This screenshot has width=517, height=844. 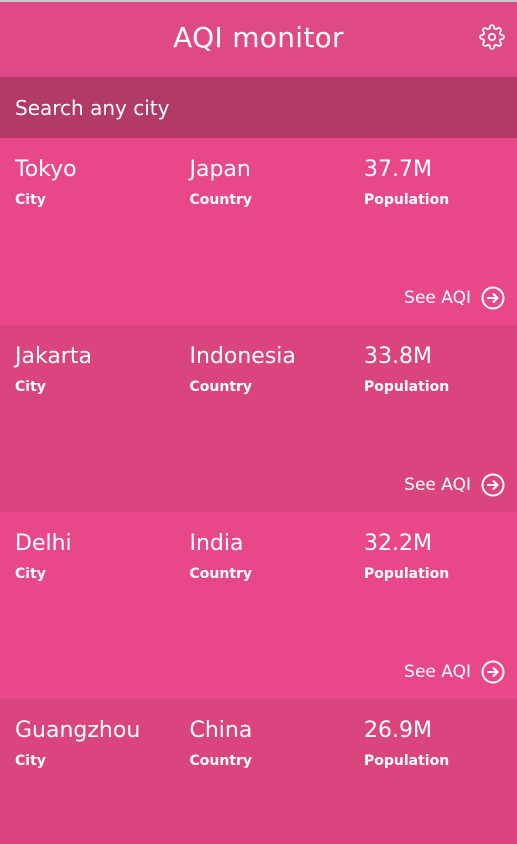 I want to click on population-value: 26.9M, so click(x=398, y=730).